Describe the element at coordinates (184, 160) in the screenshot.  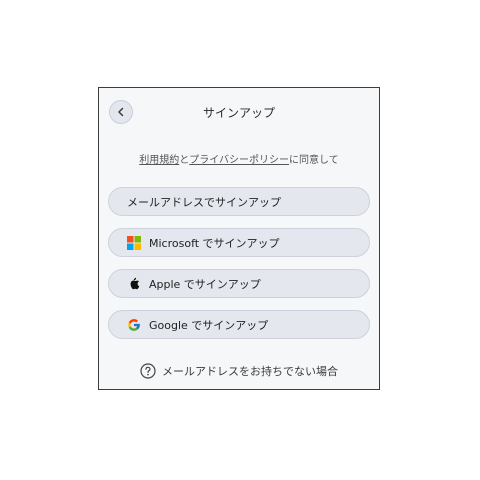
I see `consent-and-text: と` at that location.